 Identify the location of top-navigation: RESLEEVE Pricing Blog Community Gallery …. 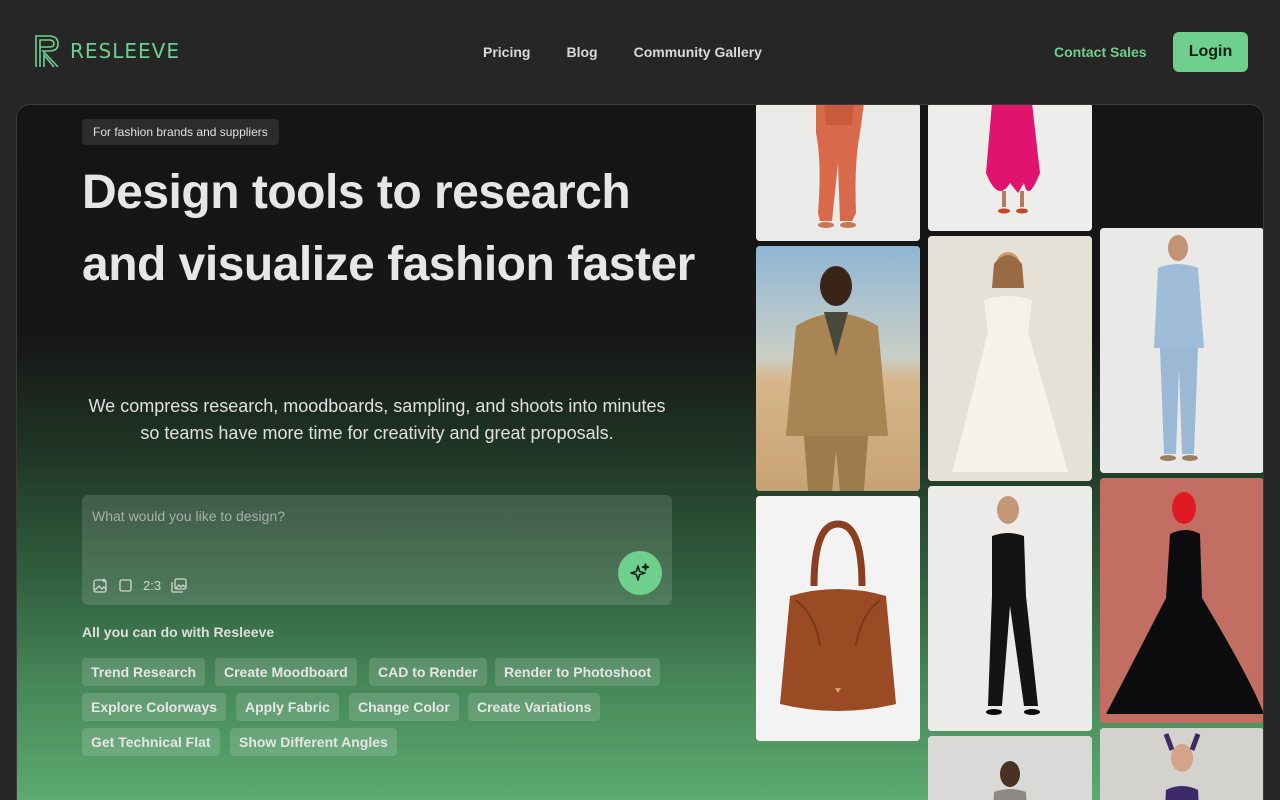
(640, 52).